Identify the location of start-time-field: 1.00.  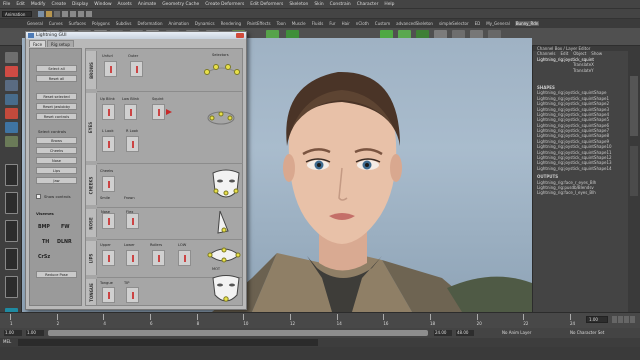
(13, 333).